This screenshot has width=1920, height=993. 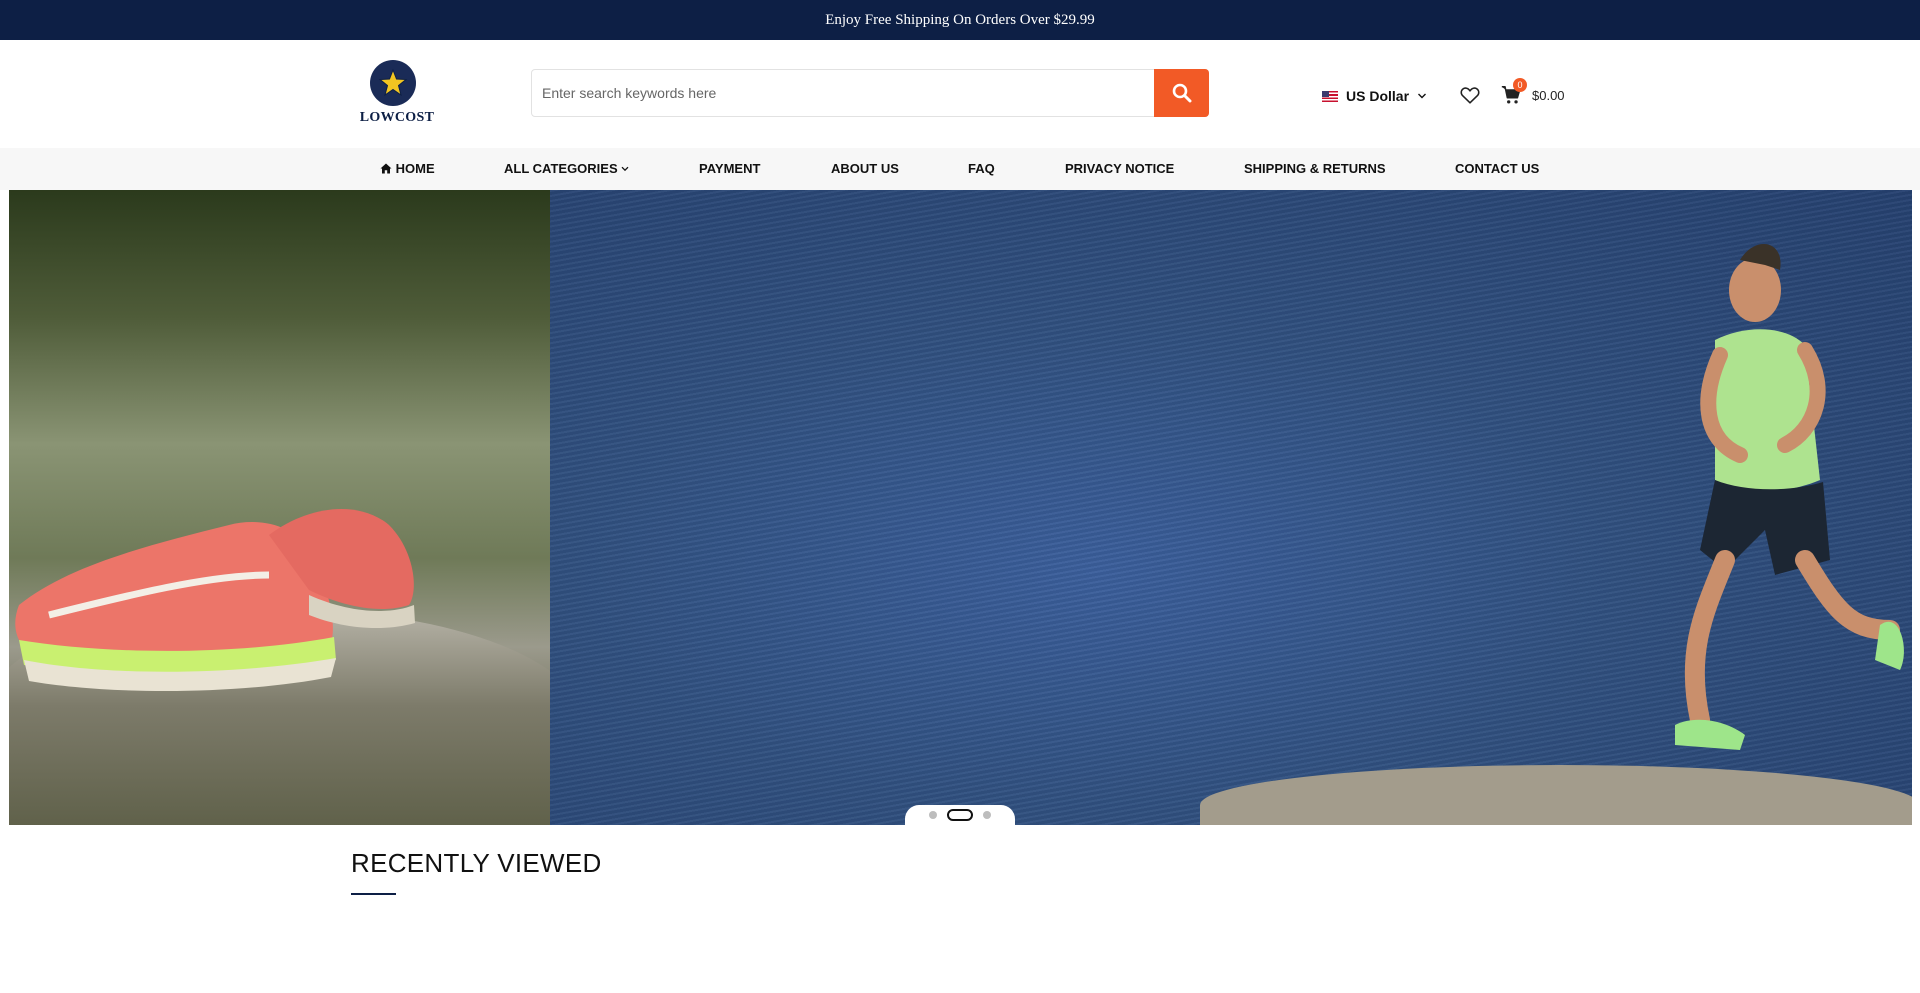 I want to click on section-title-underline, so click(x=373, y=894).